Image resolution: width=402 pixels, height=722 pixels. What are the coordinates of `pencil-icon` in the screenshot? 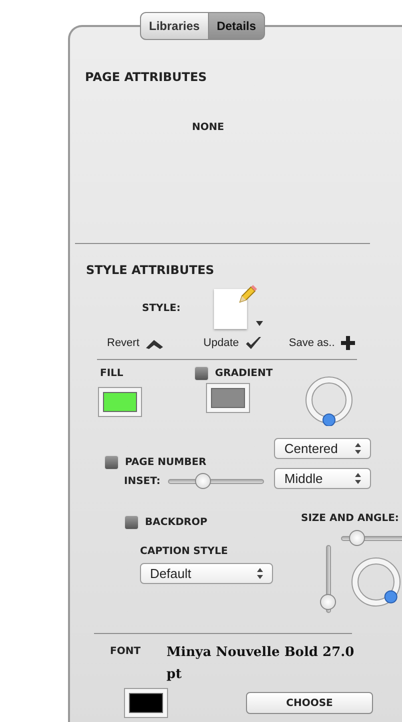 It's located at (247, 294).